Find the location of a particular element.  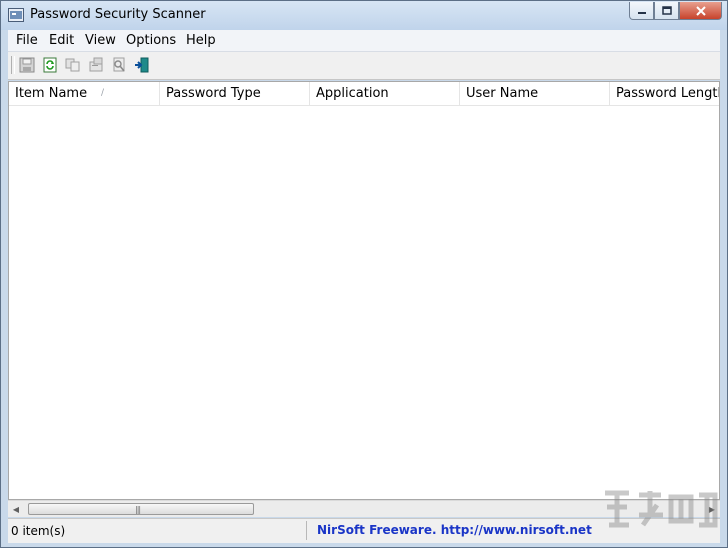

properties-icon is located at coordinates (96, 64).